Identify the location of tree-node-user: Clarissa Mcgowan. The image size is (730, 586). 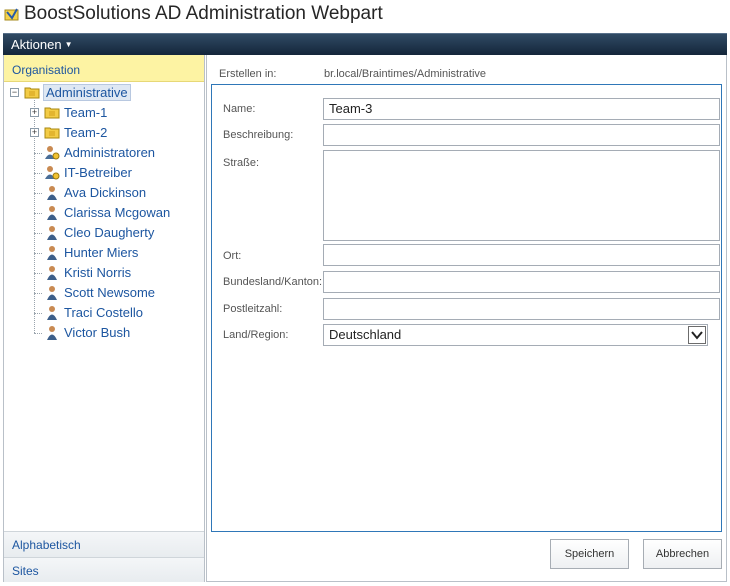
(106, 213).